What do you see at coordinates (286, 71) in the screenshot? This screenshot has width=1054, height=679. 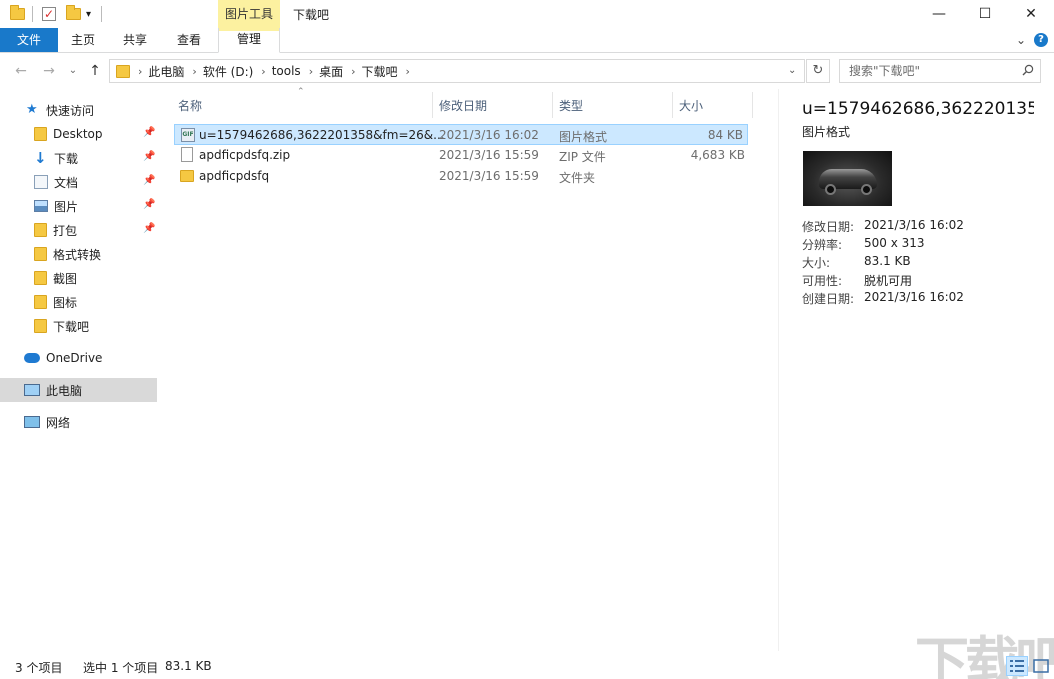 I see `breadcrumb-tools: tools` at bounding box center [286, 71].